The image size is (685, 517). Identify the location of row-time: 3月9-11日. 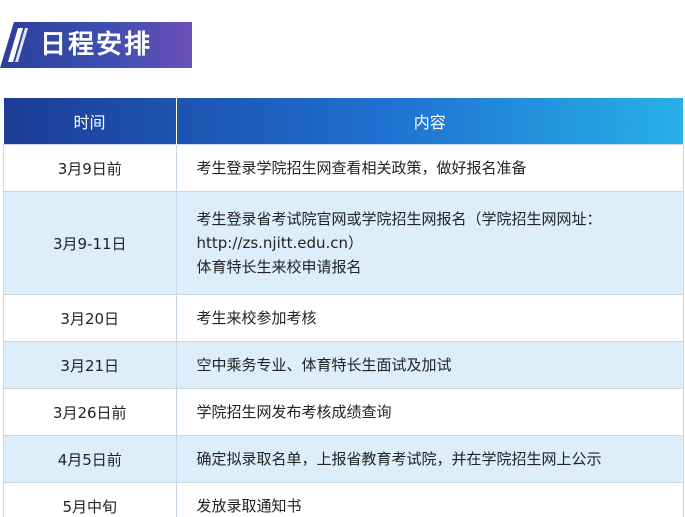
(90, 243).